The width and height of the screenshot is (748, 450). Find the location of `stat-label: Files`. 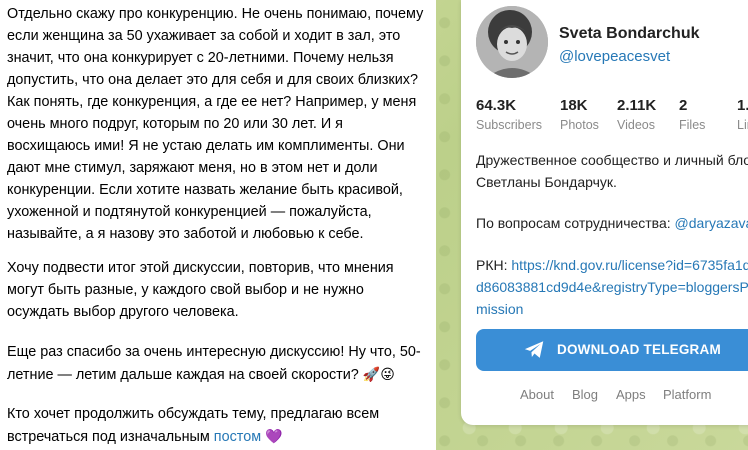

stat-label: Files is located at coordinates (692, 125).